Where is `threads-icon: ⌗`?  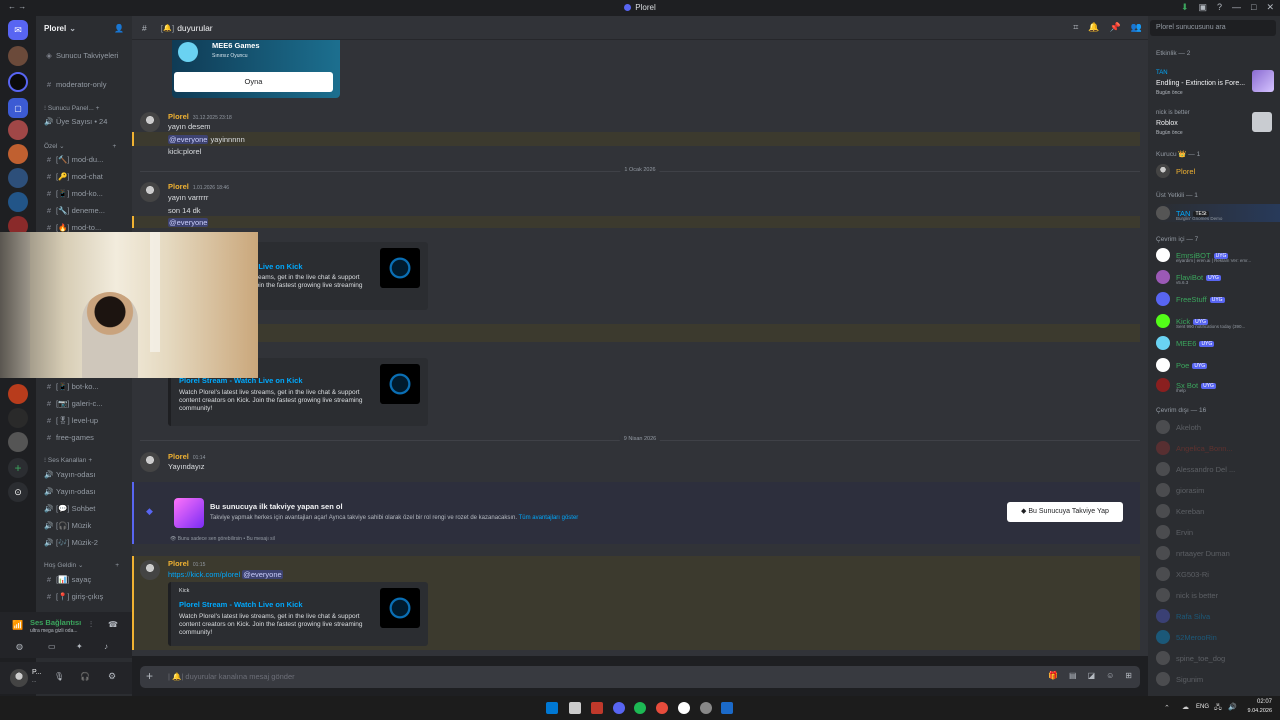
threads-icon: ⌗ is located at coordinates (1075, 27).